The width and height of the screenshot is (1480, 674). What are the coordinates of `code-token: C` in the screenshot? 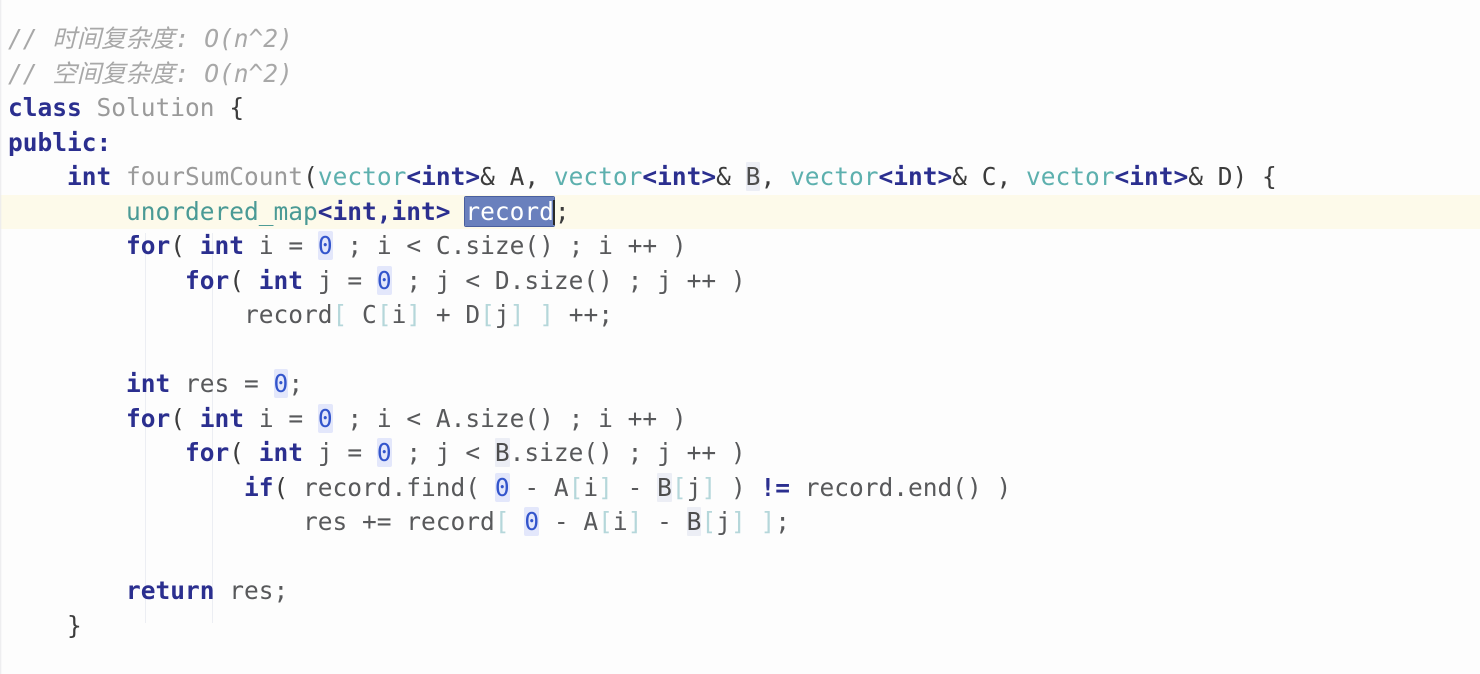 It's located at (362, 314).